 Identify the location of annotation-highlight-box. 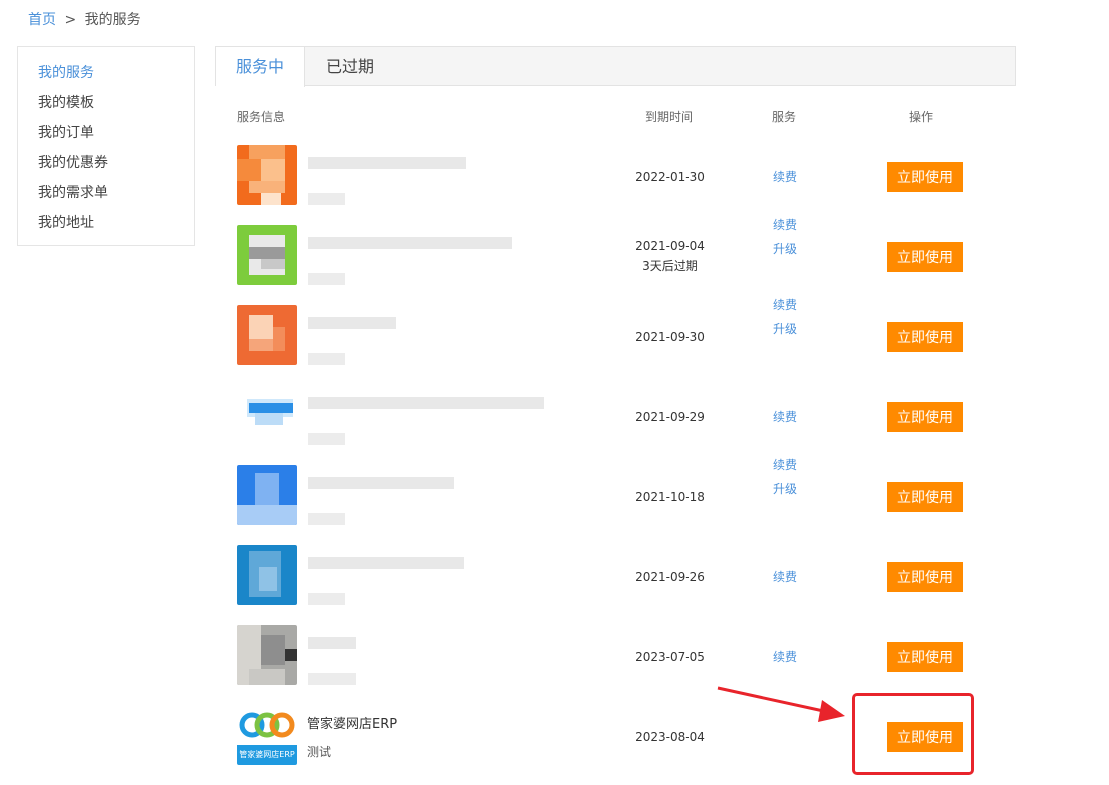
(913, 734).